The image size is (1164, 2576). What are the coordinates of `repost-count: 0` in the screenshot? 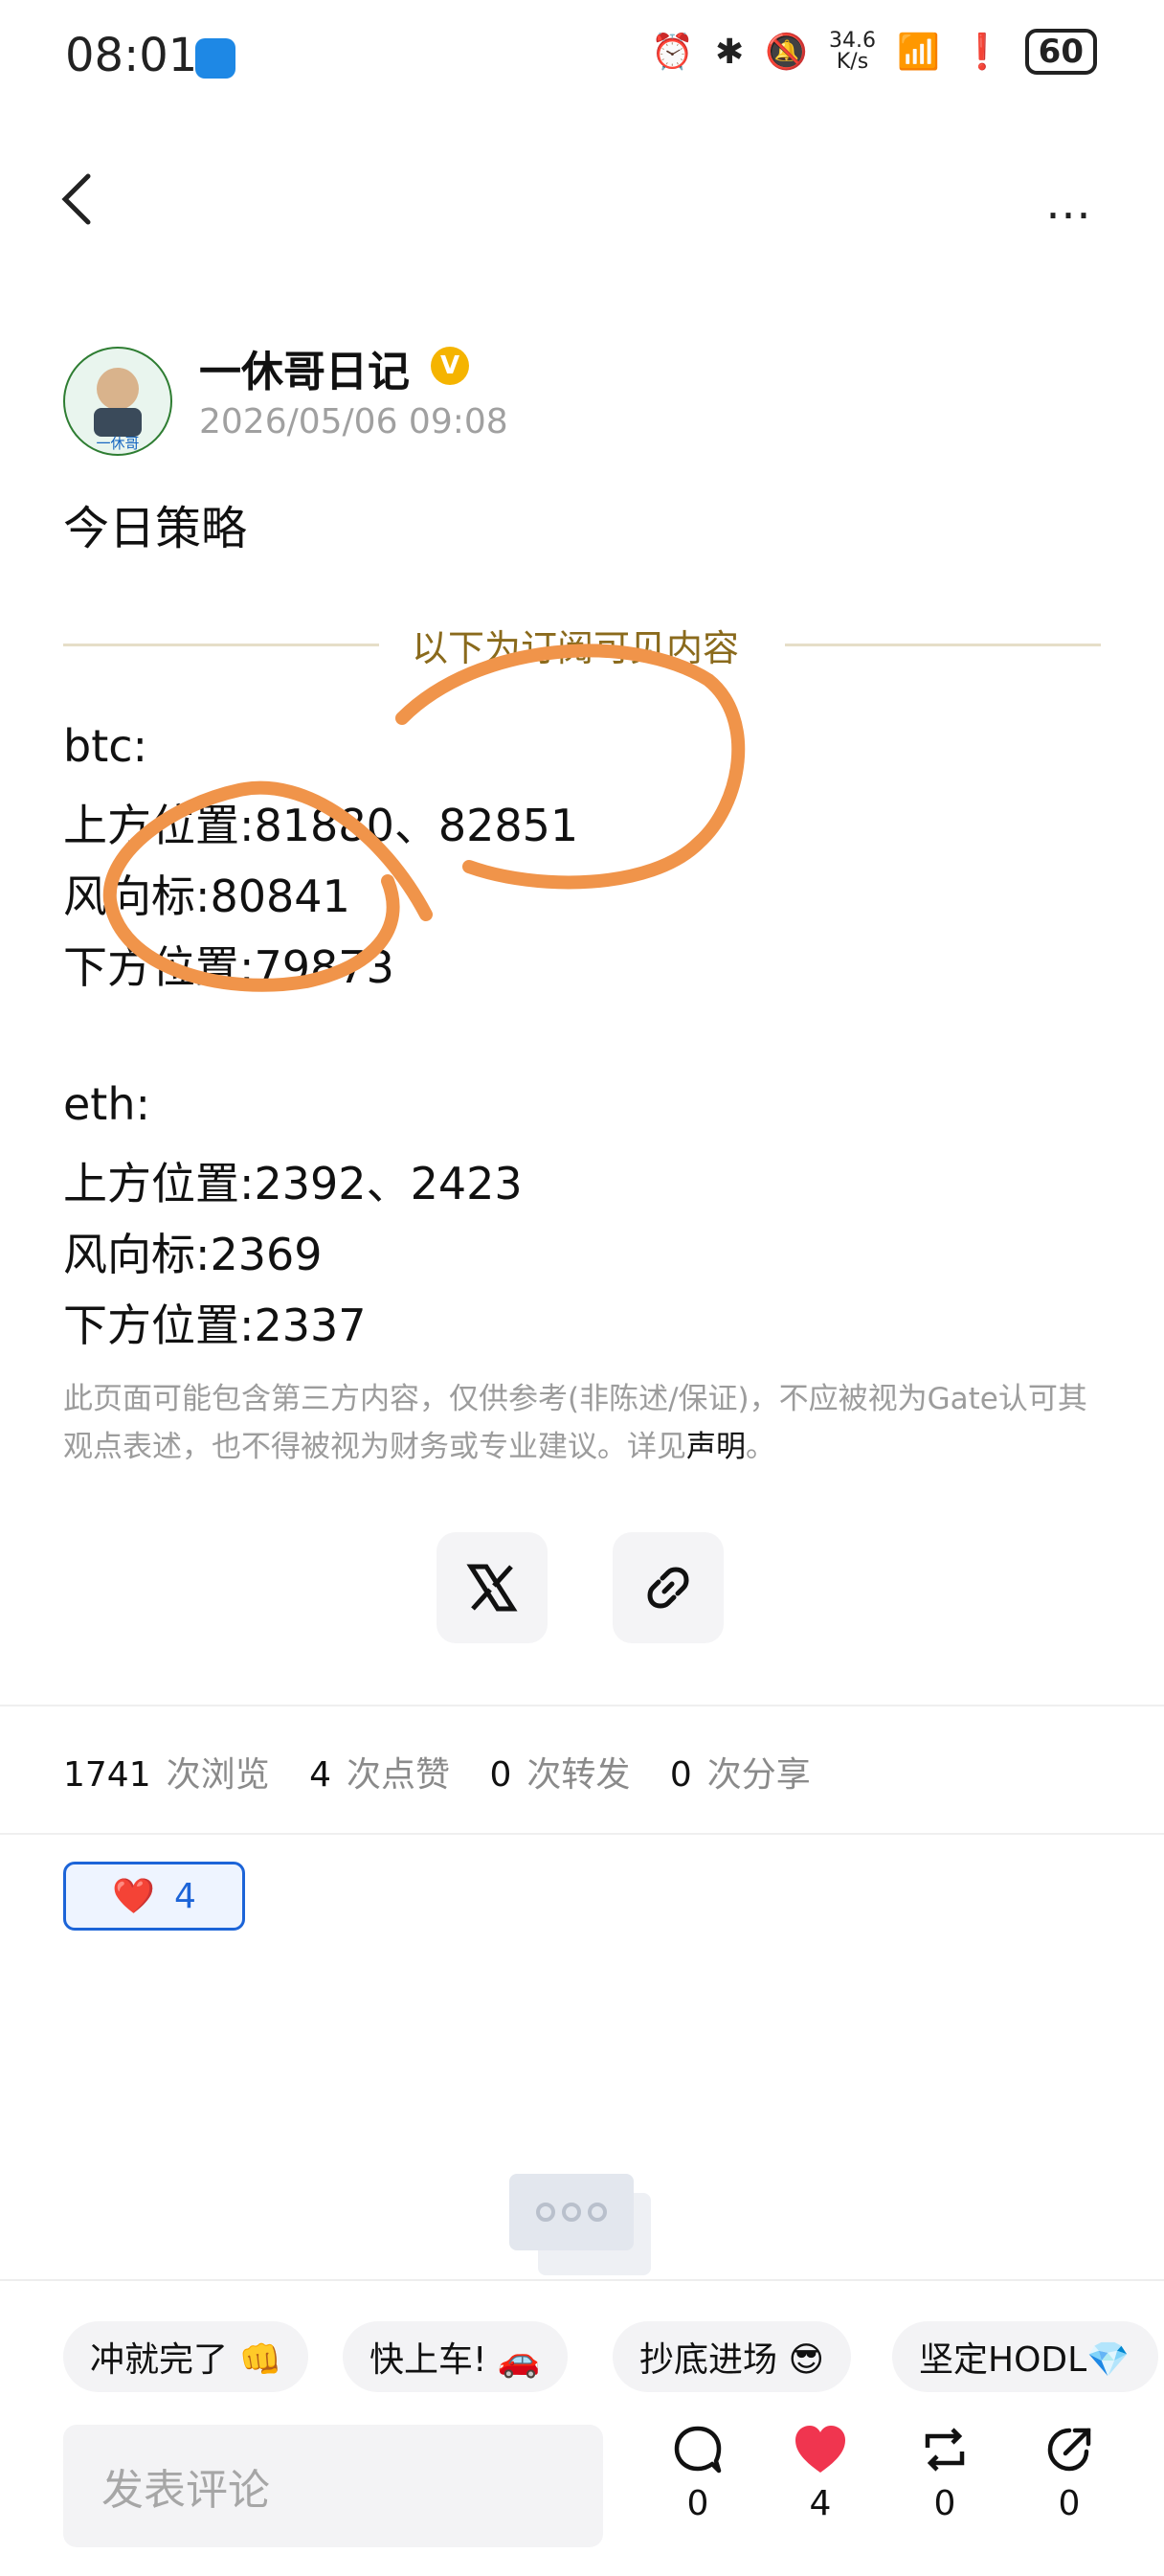 It's located at (944, 2503).